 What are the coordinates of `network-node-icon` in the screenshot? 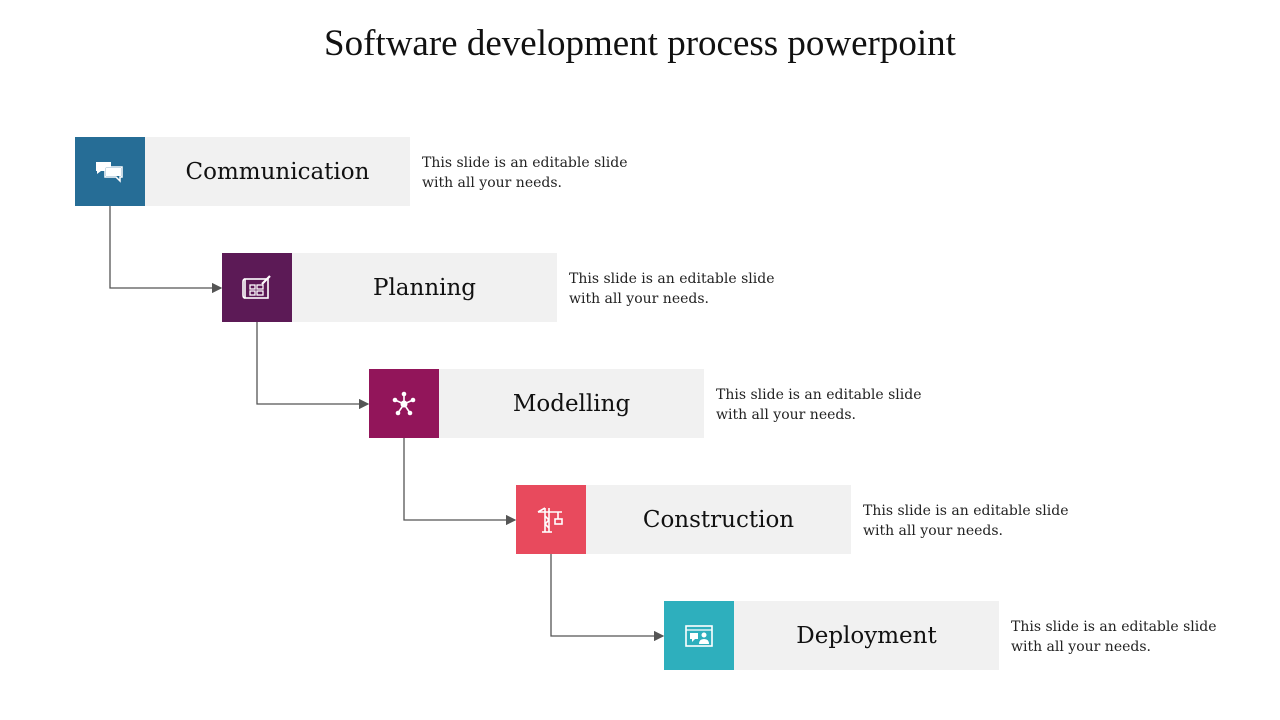 It's located at (404, 403).